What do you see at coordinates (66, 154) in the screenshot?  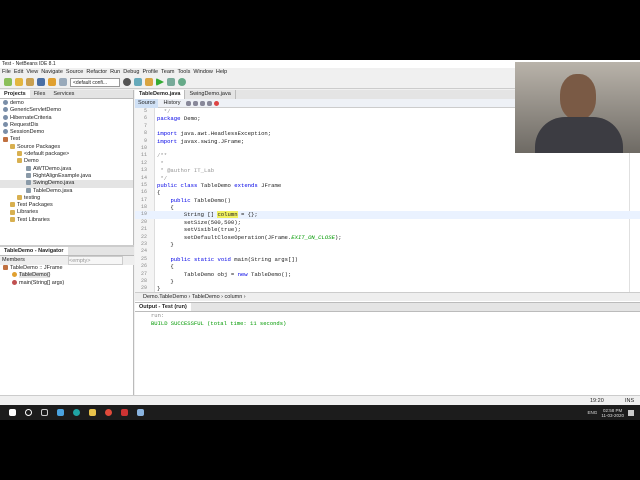 I see `tree-item: <default package>` at bounding box center [66, 154].